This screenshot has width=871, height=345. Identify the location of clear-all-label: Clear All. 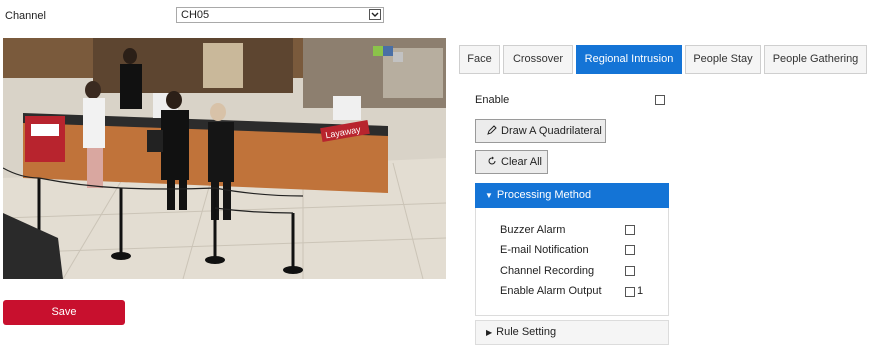
(521, 162).